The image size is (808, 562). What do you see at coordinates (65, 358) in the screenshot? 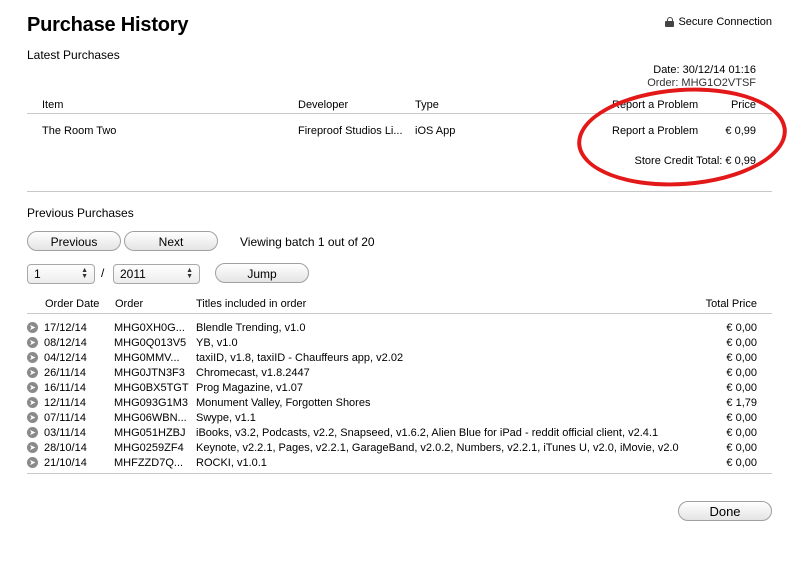
I see `order-date: 04/12/14` at bounding box center [65, 358].